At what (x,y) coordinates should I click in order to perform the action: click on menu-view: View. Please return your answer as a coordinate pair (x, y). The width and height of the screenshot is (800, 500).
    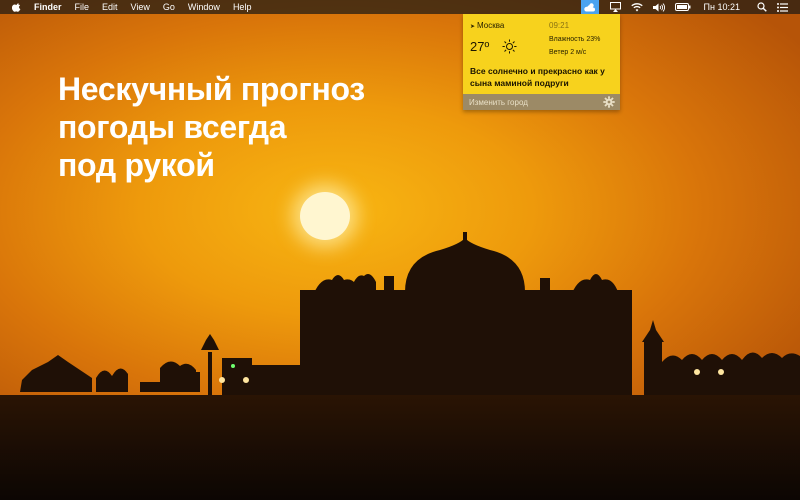
    Looking at the image, I should click on (140, 7).